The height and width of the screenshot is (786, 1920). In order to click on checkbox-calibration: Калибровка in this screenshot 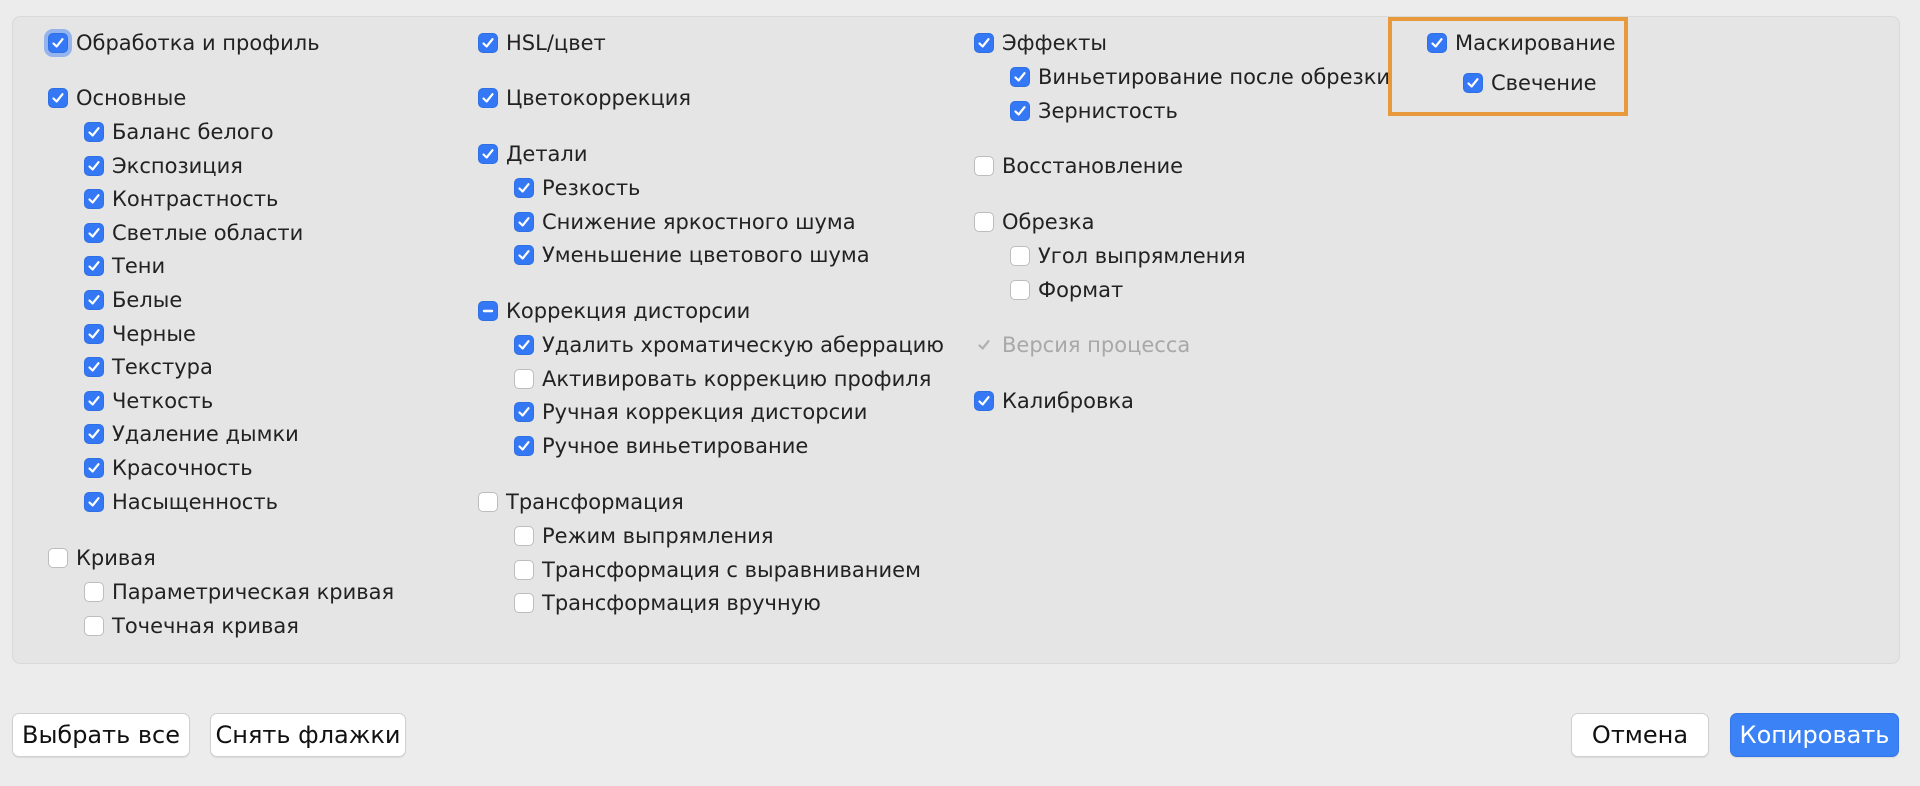, I will do `click(1054, 401)`.